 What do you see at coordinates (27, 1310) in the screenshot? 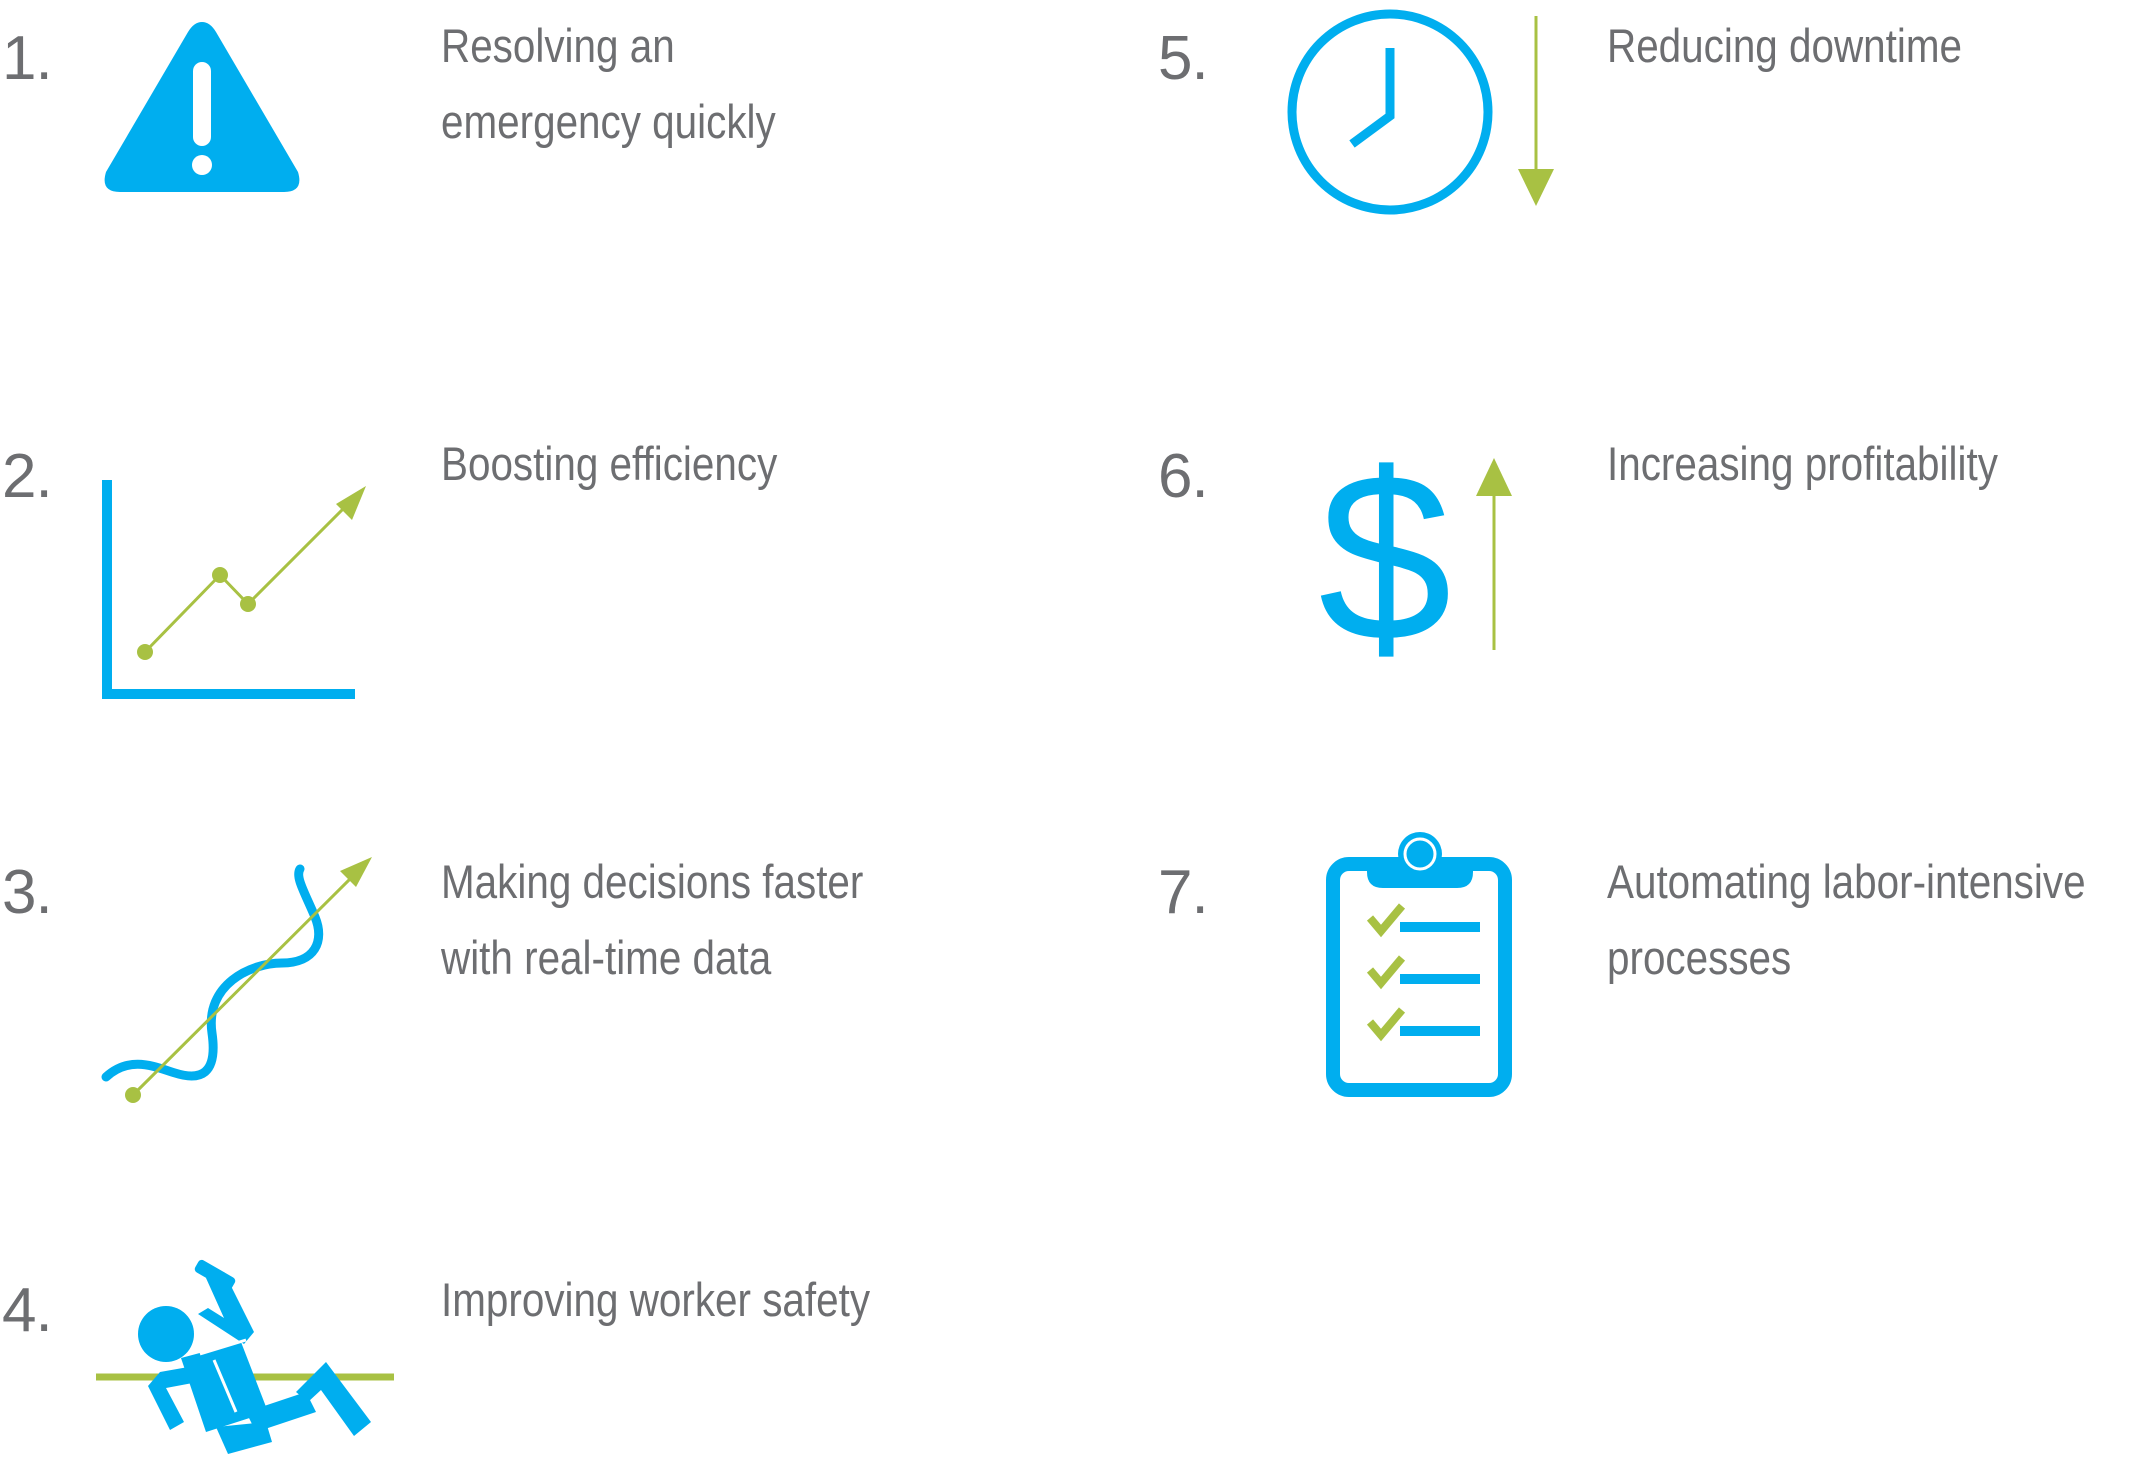
I see `item-number: 4.` at bounding box center [27, 1310].